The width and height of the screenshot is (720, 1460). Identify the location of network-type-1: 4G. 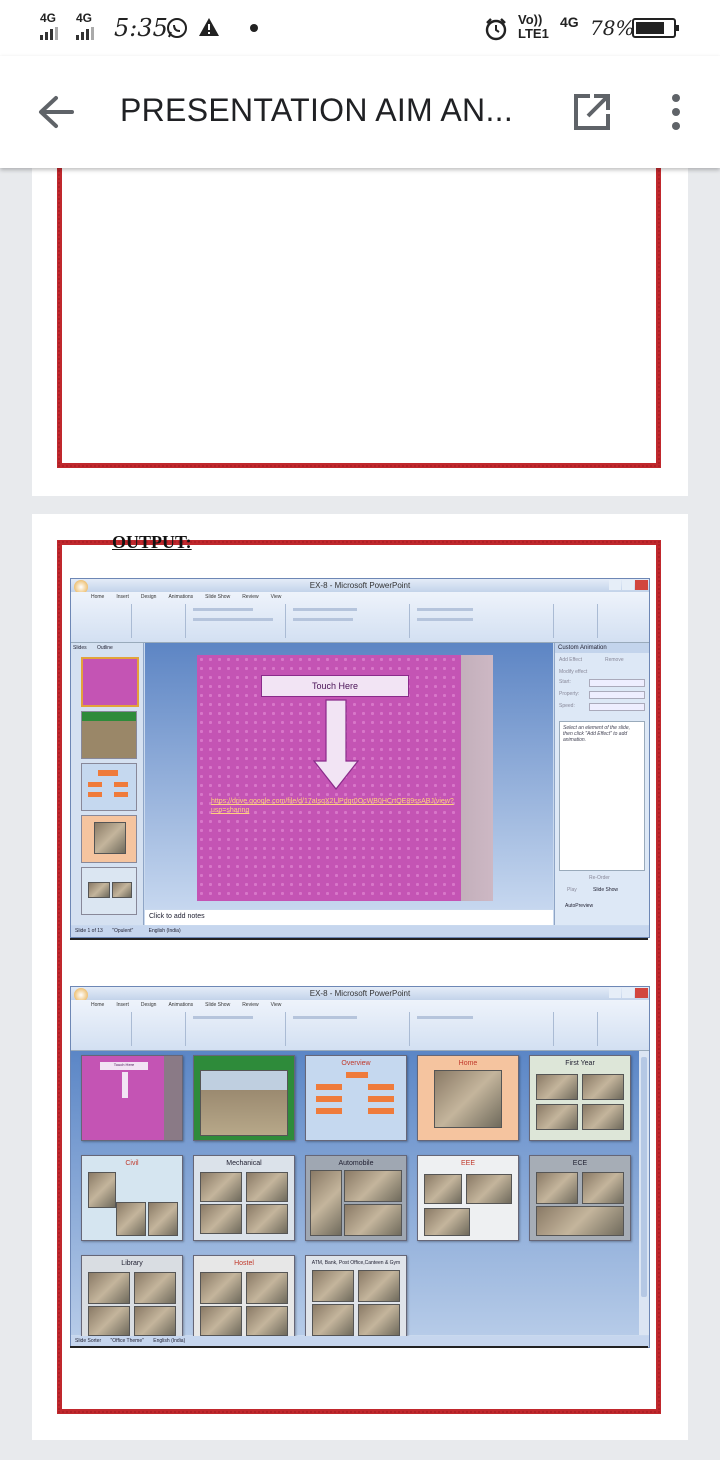
(48, 18).